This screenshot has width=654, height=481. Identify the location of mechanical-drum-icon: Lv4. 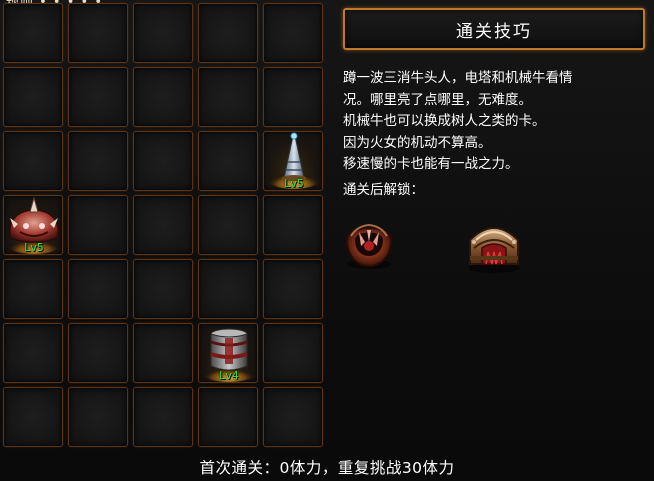
(229, 354).